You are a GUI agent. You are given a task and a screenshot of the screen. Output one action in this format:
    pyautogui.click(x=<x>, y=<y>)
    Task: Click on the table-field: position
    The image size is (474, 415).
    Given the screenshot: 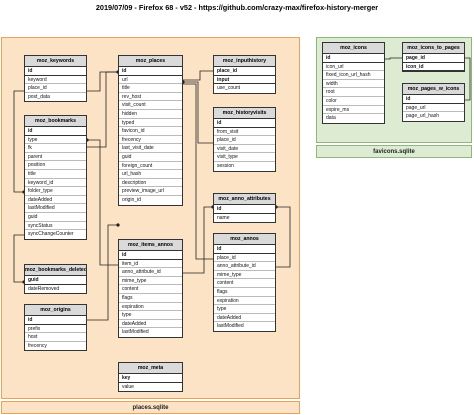 What is the action you would take?
    pyautogui.click(x=55, y=165)
    